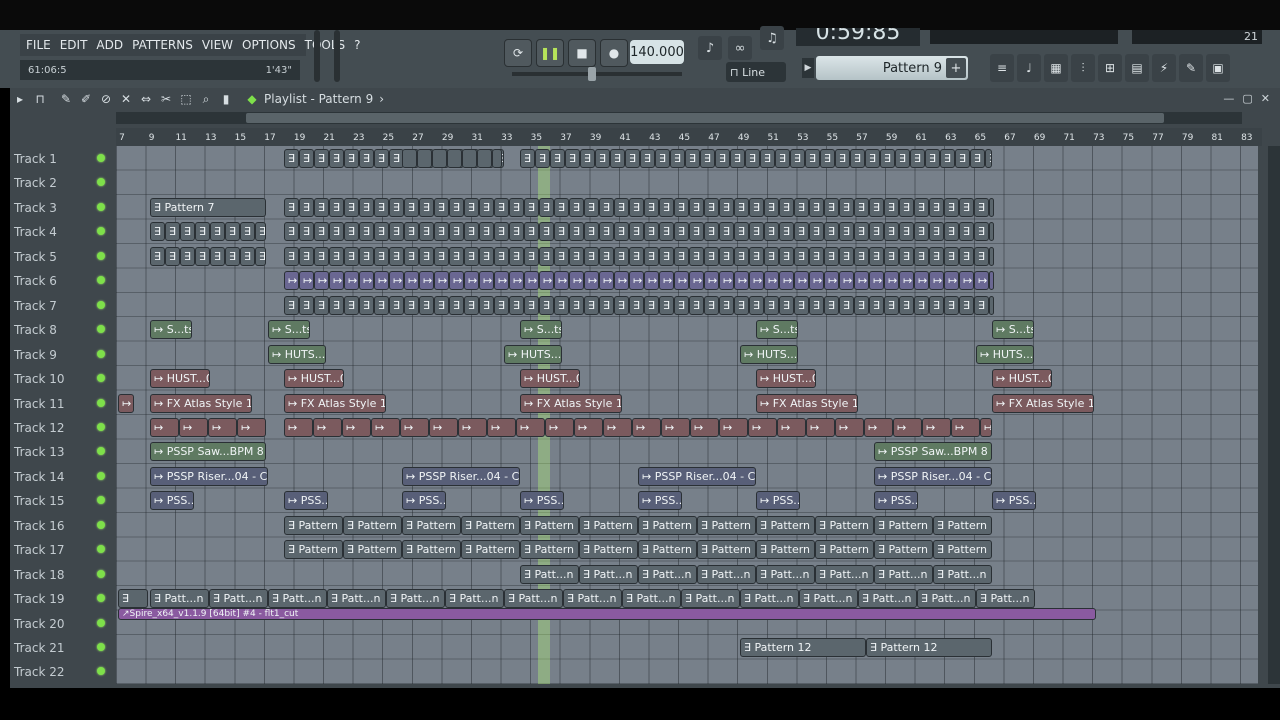 Image resolution: width=1280 pixels, height=720 pixels. What do you see at coordinates (20, 99) in the screenshot?
I see `playlist-menu-icon: ▸` at bounding box center [20, 99].